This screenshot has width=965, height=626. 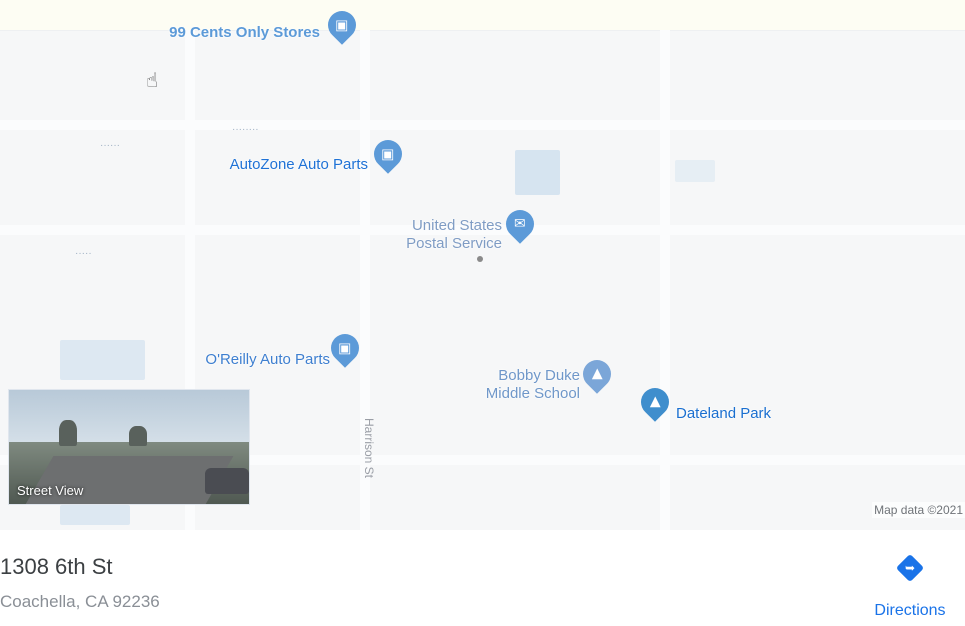 What do you see at coordinates (723, 414) in the screenshot?
I see `place-label-dateland-park: Dateland Park` at bounding box center [723, 414].